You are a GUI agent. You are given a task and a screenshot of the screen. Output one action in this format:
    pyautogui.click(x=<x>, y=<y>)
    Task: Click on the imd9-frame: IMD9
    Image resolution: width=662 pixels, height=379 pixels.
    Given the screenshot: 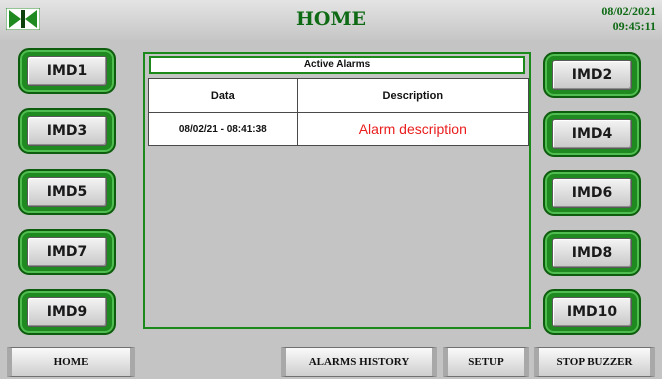 What is the action you would take?
    pyautogui.click(x=67, y=312)
    